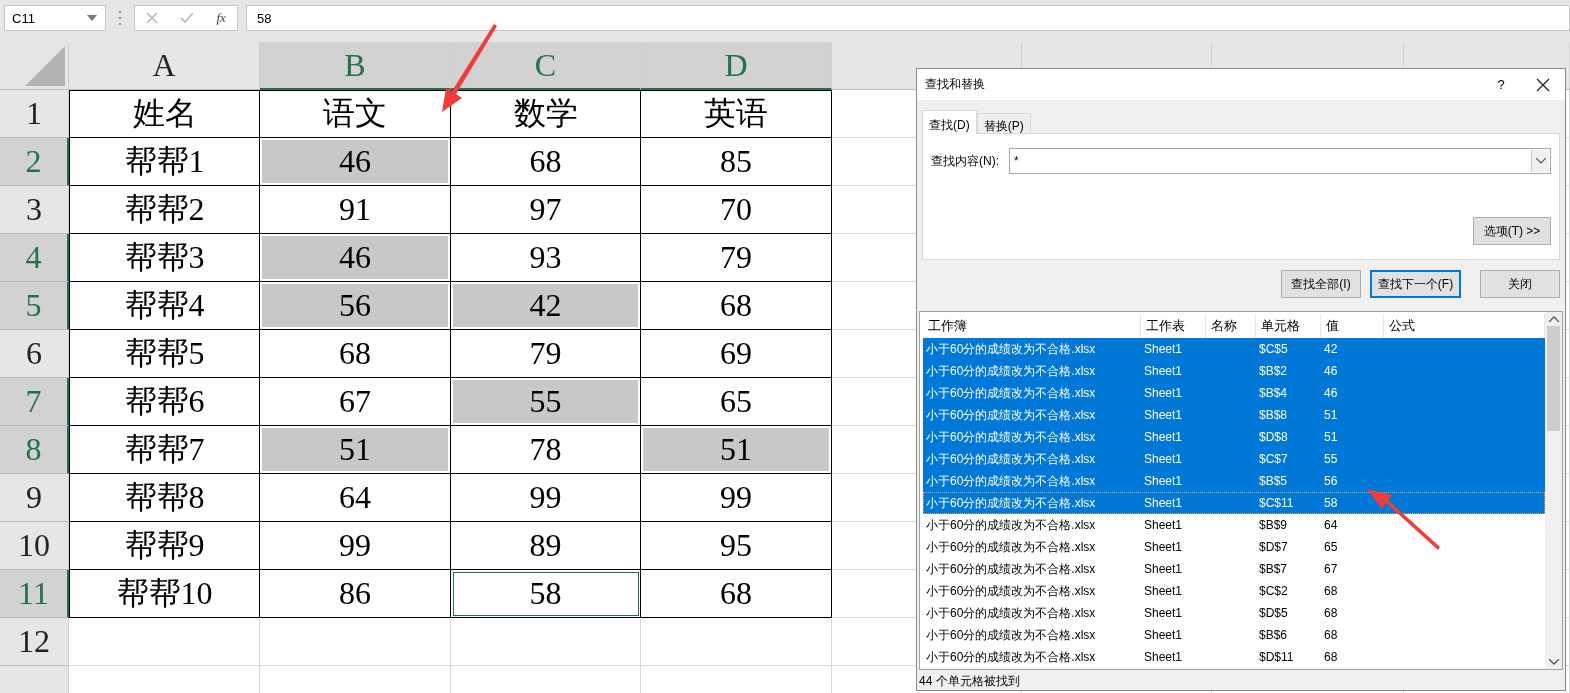 Image resolution: width=1570 pixels, height=693 pixels. I want to click on table-cell: 95, so click(736, 546).